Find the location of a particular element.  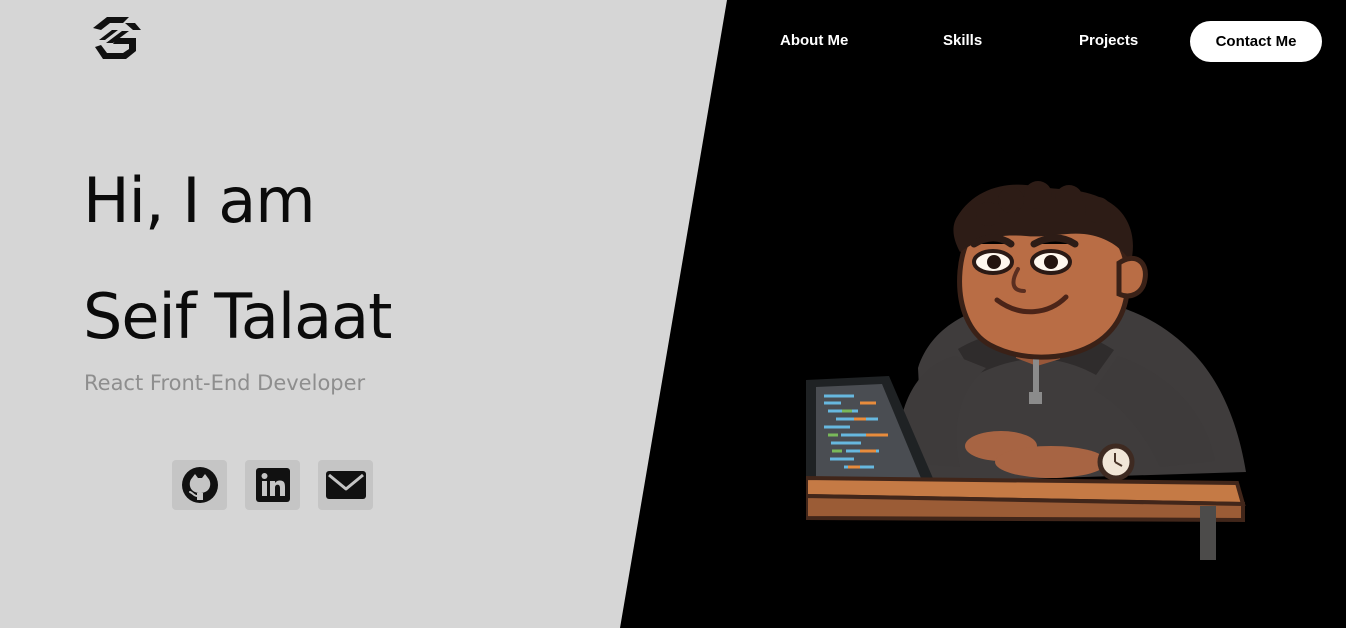

linkedin-link is located at coordinates (272, 485).